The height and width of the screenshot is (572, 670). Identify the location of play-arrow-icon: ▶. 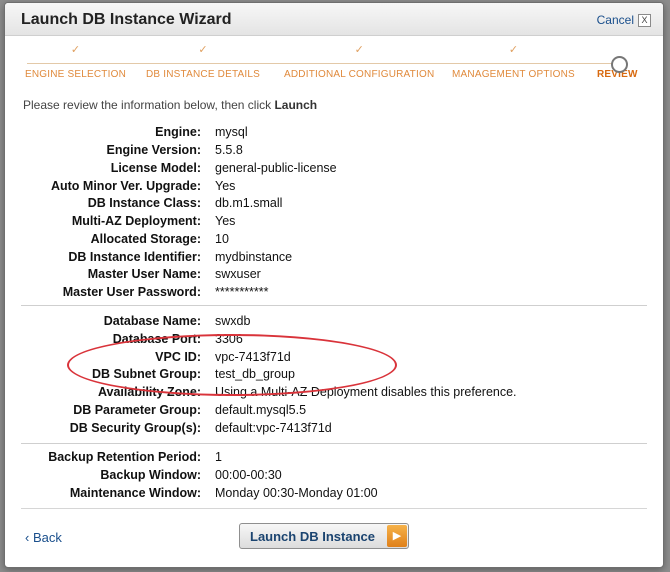
(397, 536).